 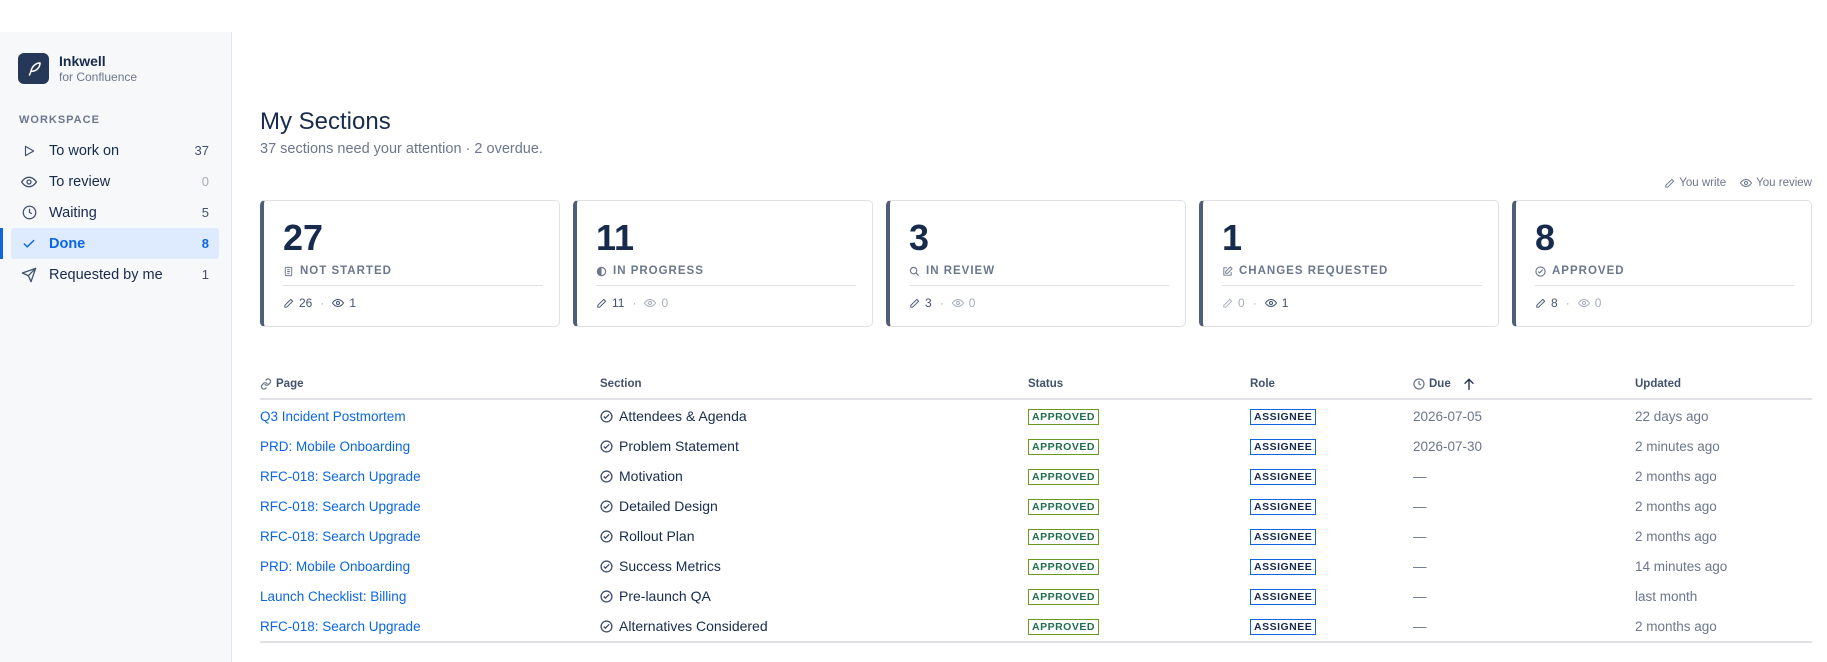 I want to click on card-label: IN REVIEW, so click(x=952, y=271).